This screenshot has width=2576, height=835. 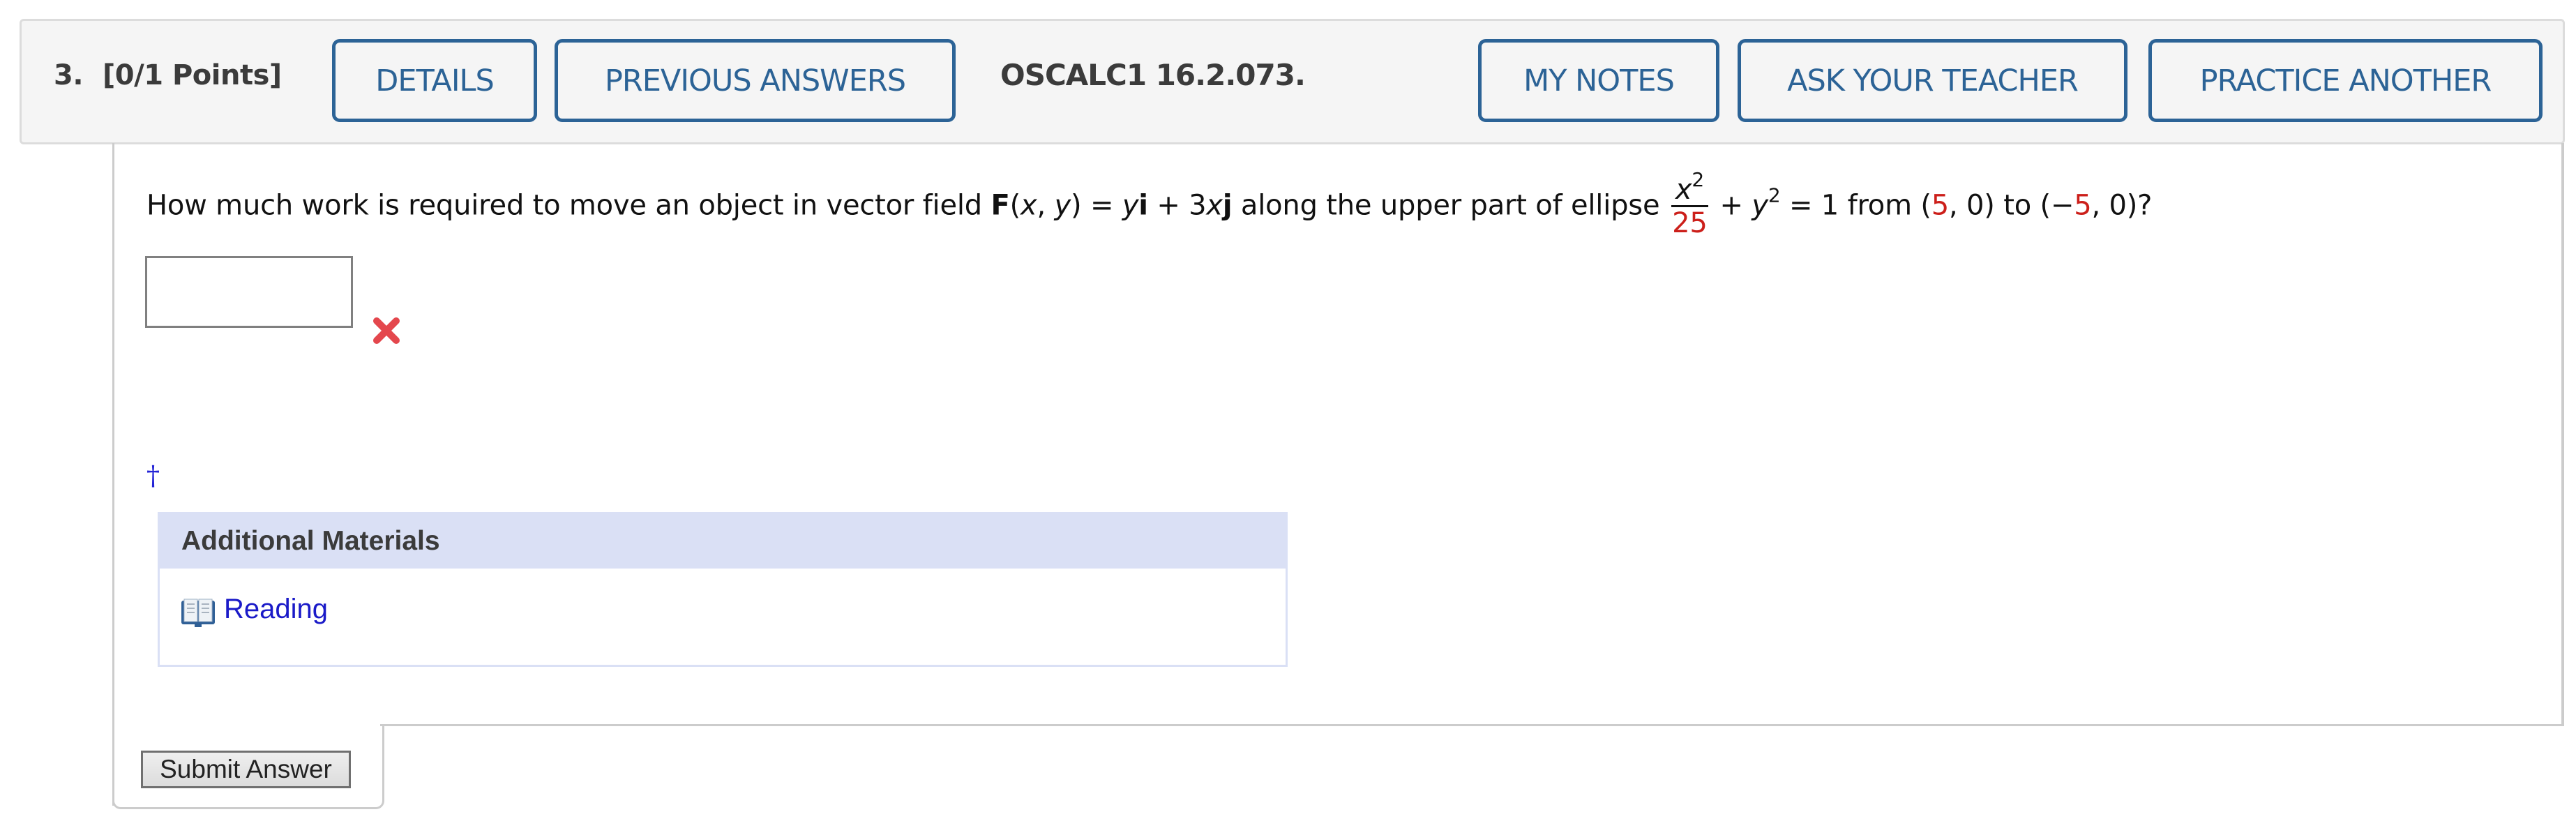 What do you see at coordinates (1932, 80) in the screenshot?
I see `ask-your-teacher-button: ASK YOUR TEACHER` at bounding box center [1932, 80].